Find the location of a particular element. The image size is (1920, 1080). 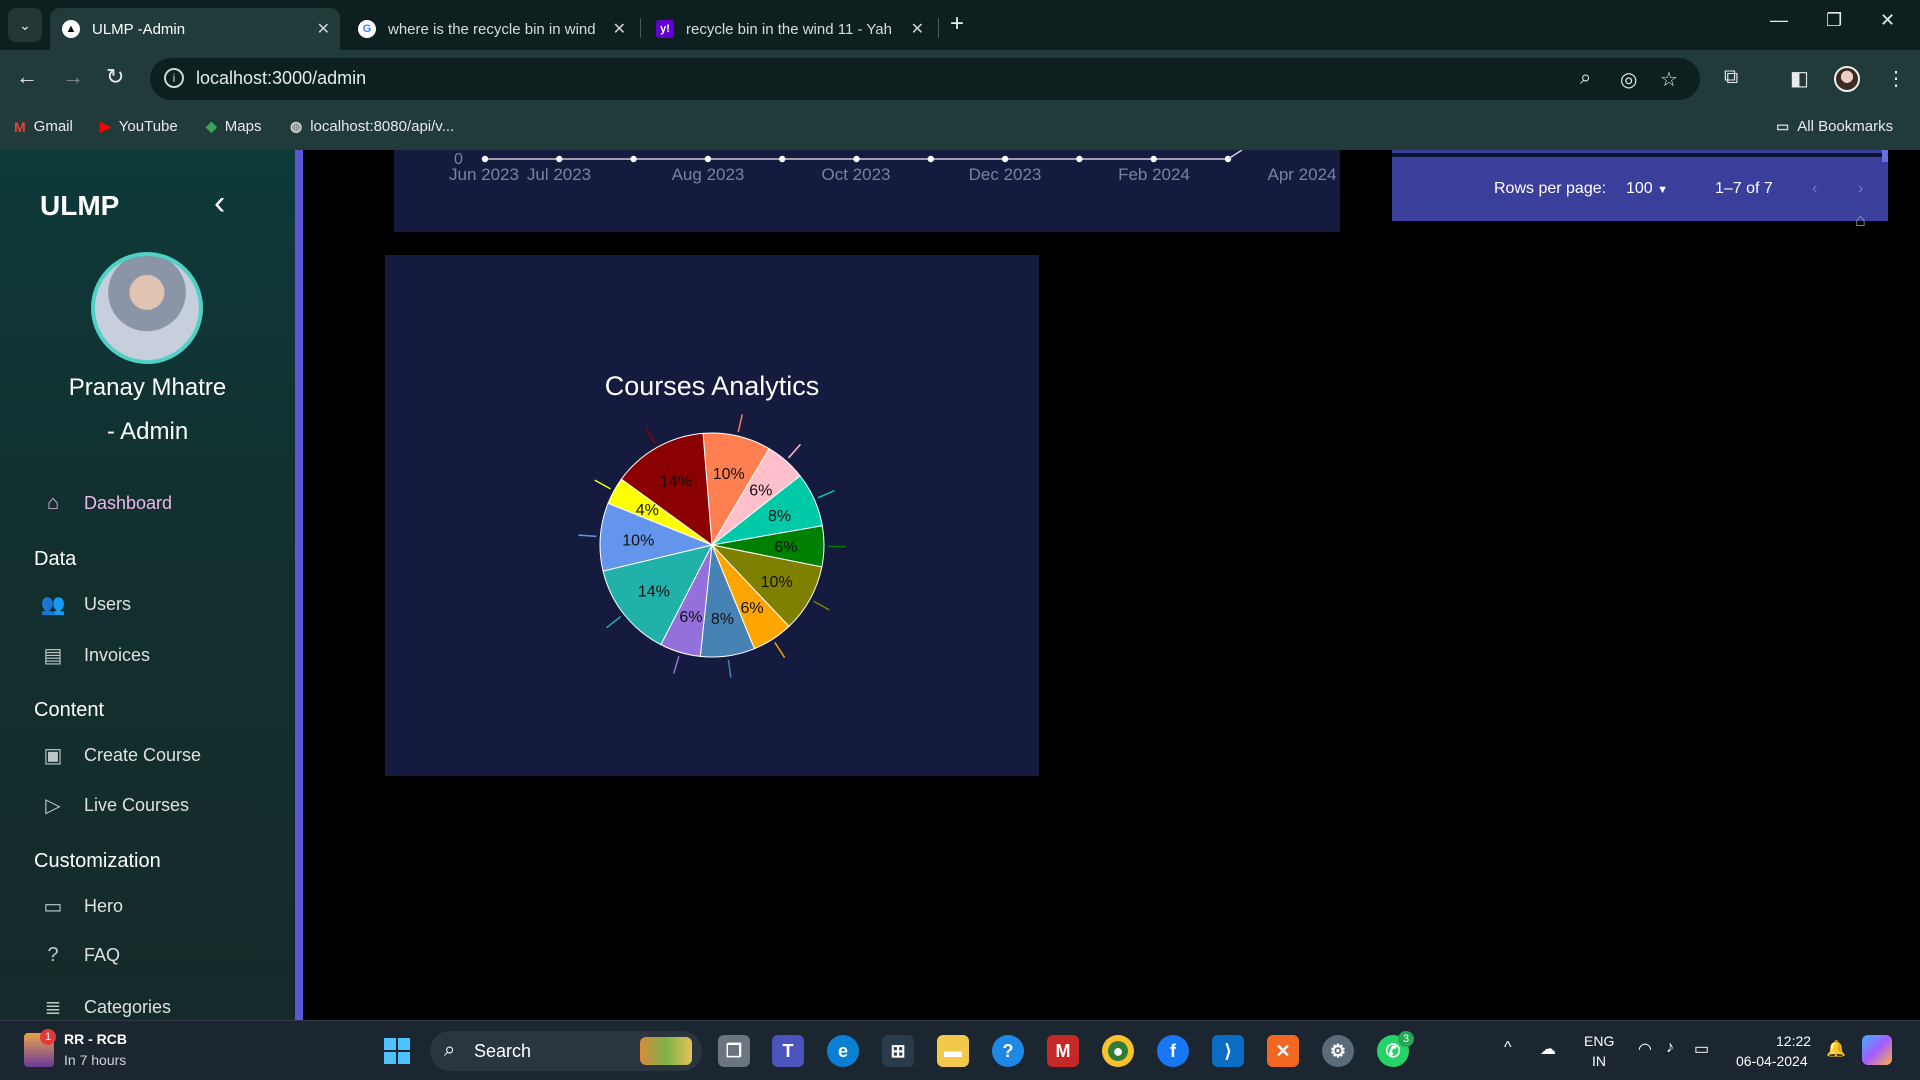

sidebar-item-label: Live Courses is located at coordinates (137, 805).